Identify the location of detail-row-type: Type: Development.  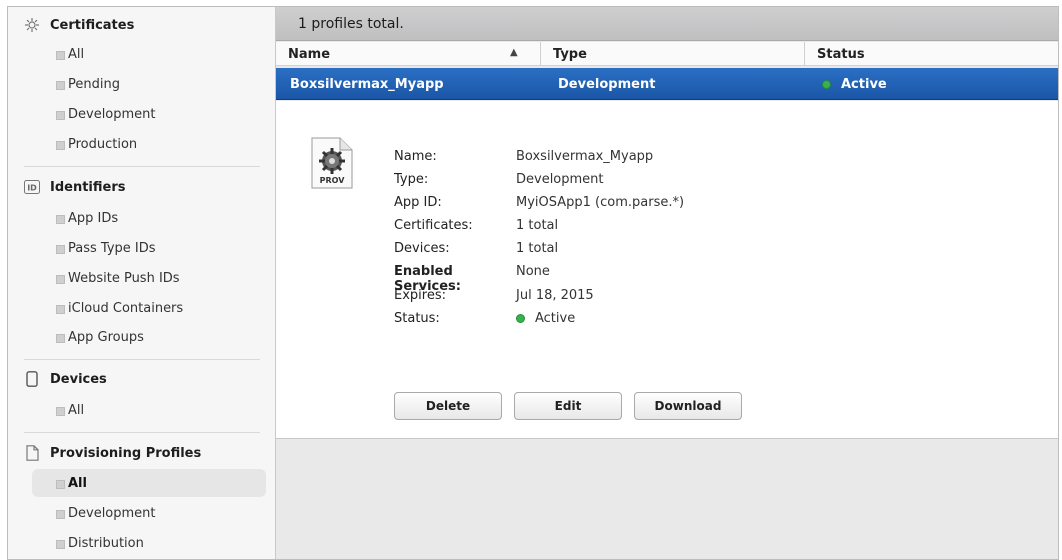
(499, 179).